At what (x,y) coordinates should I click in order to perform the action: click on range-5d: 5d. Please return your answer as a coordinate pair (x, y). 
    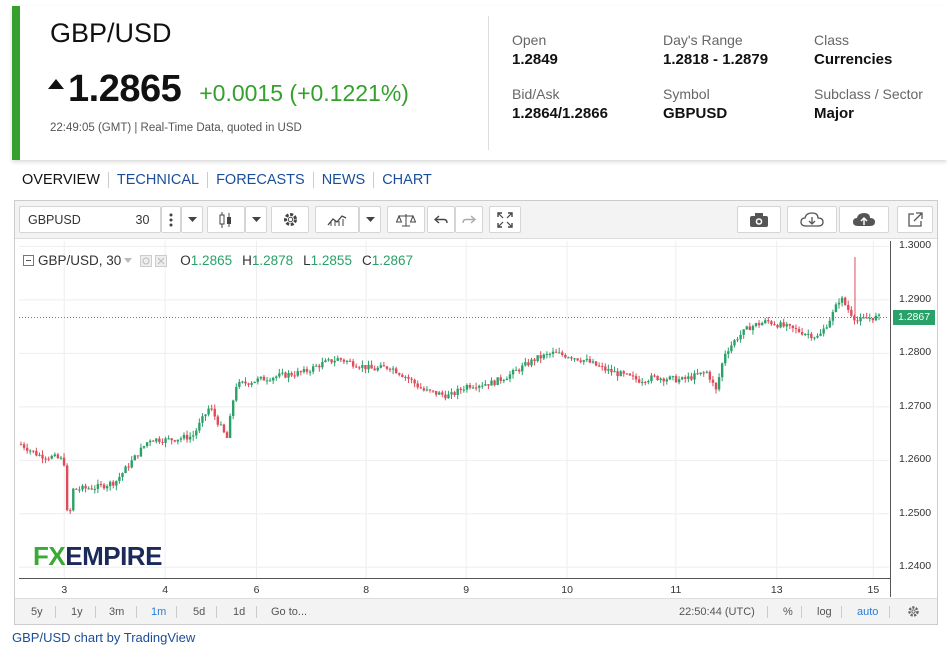
    Looking at the image, I should click on (199, 612).